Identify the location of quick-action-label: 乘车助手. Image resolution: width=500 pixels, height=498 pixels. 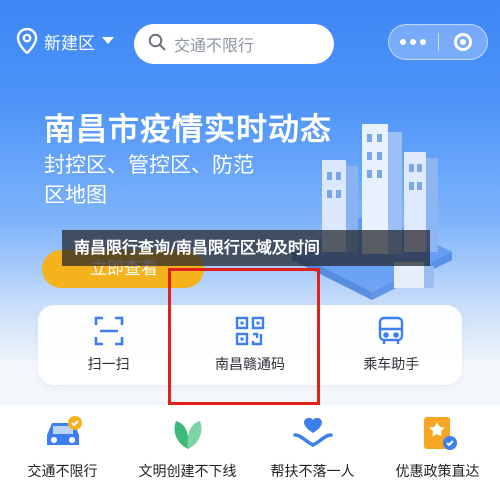
(391, 365).